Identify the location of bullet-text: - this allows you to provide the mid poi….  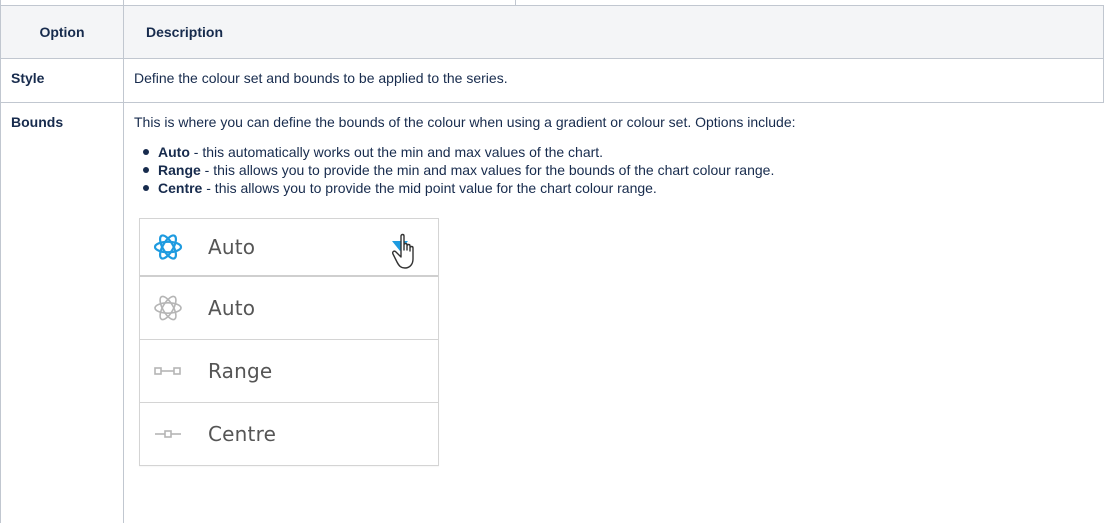
(429, 188).